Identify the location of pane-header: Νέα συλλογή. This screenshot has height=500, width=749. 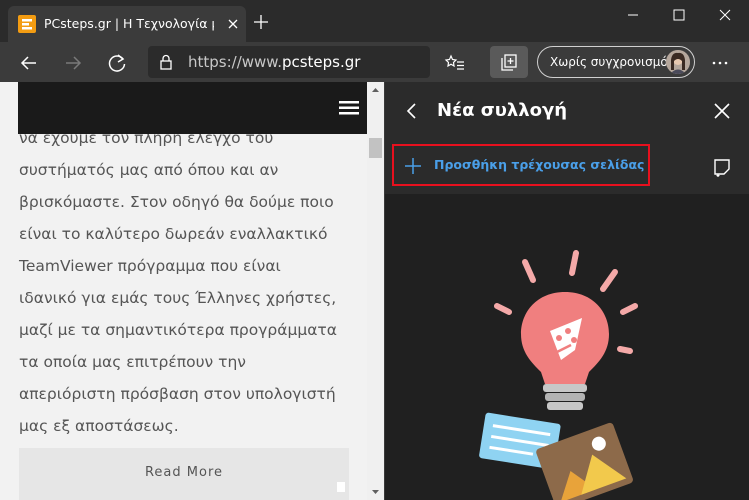
(567, 111).